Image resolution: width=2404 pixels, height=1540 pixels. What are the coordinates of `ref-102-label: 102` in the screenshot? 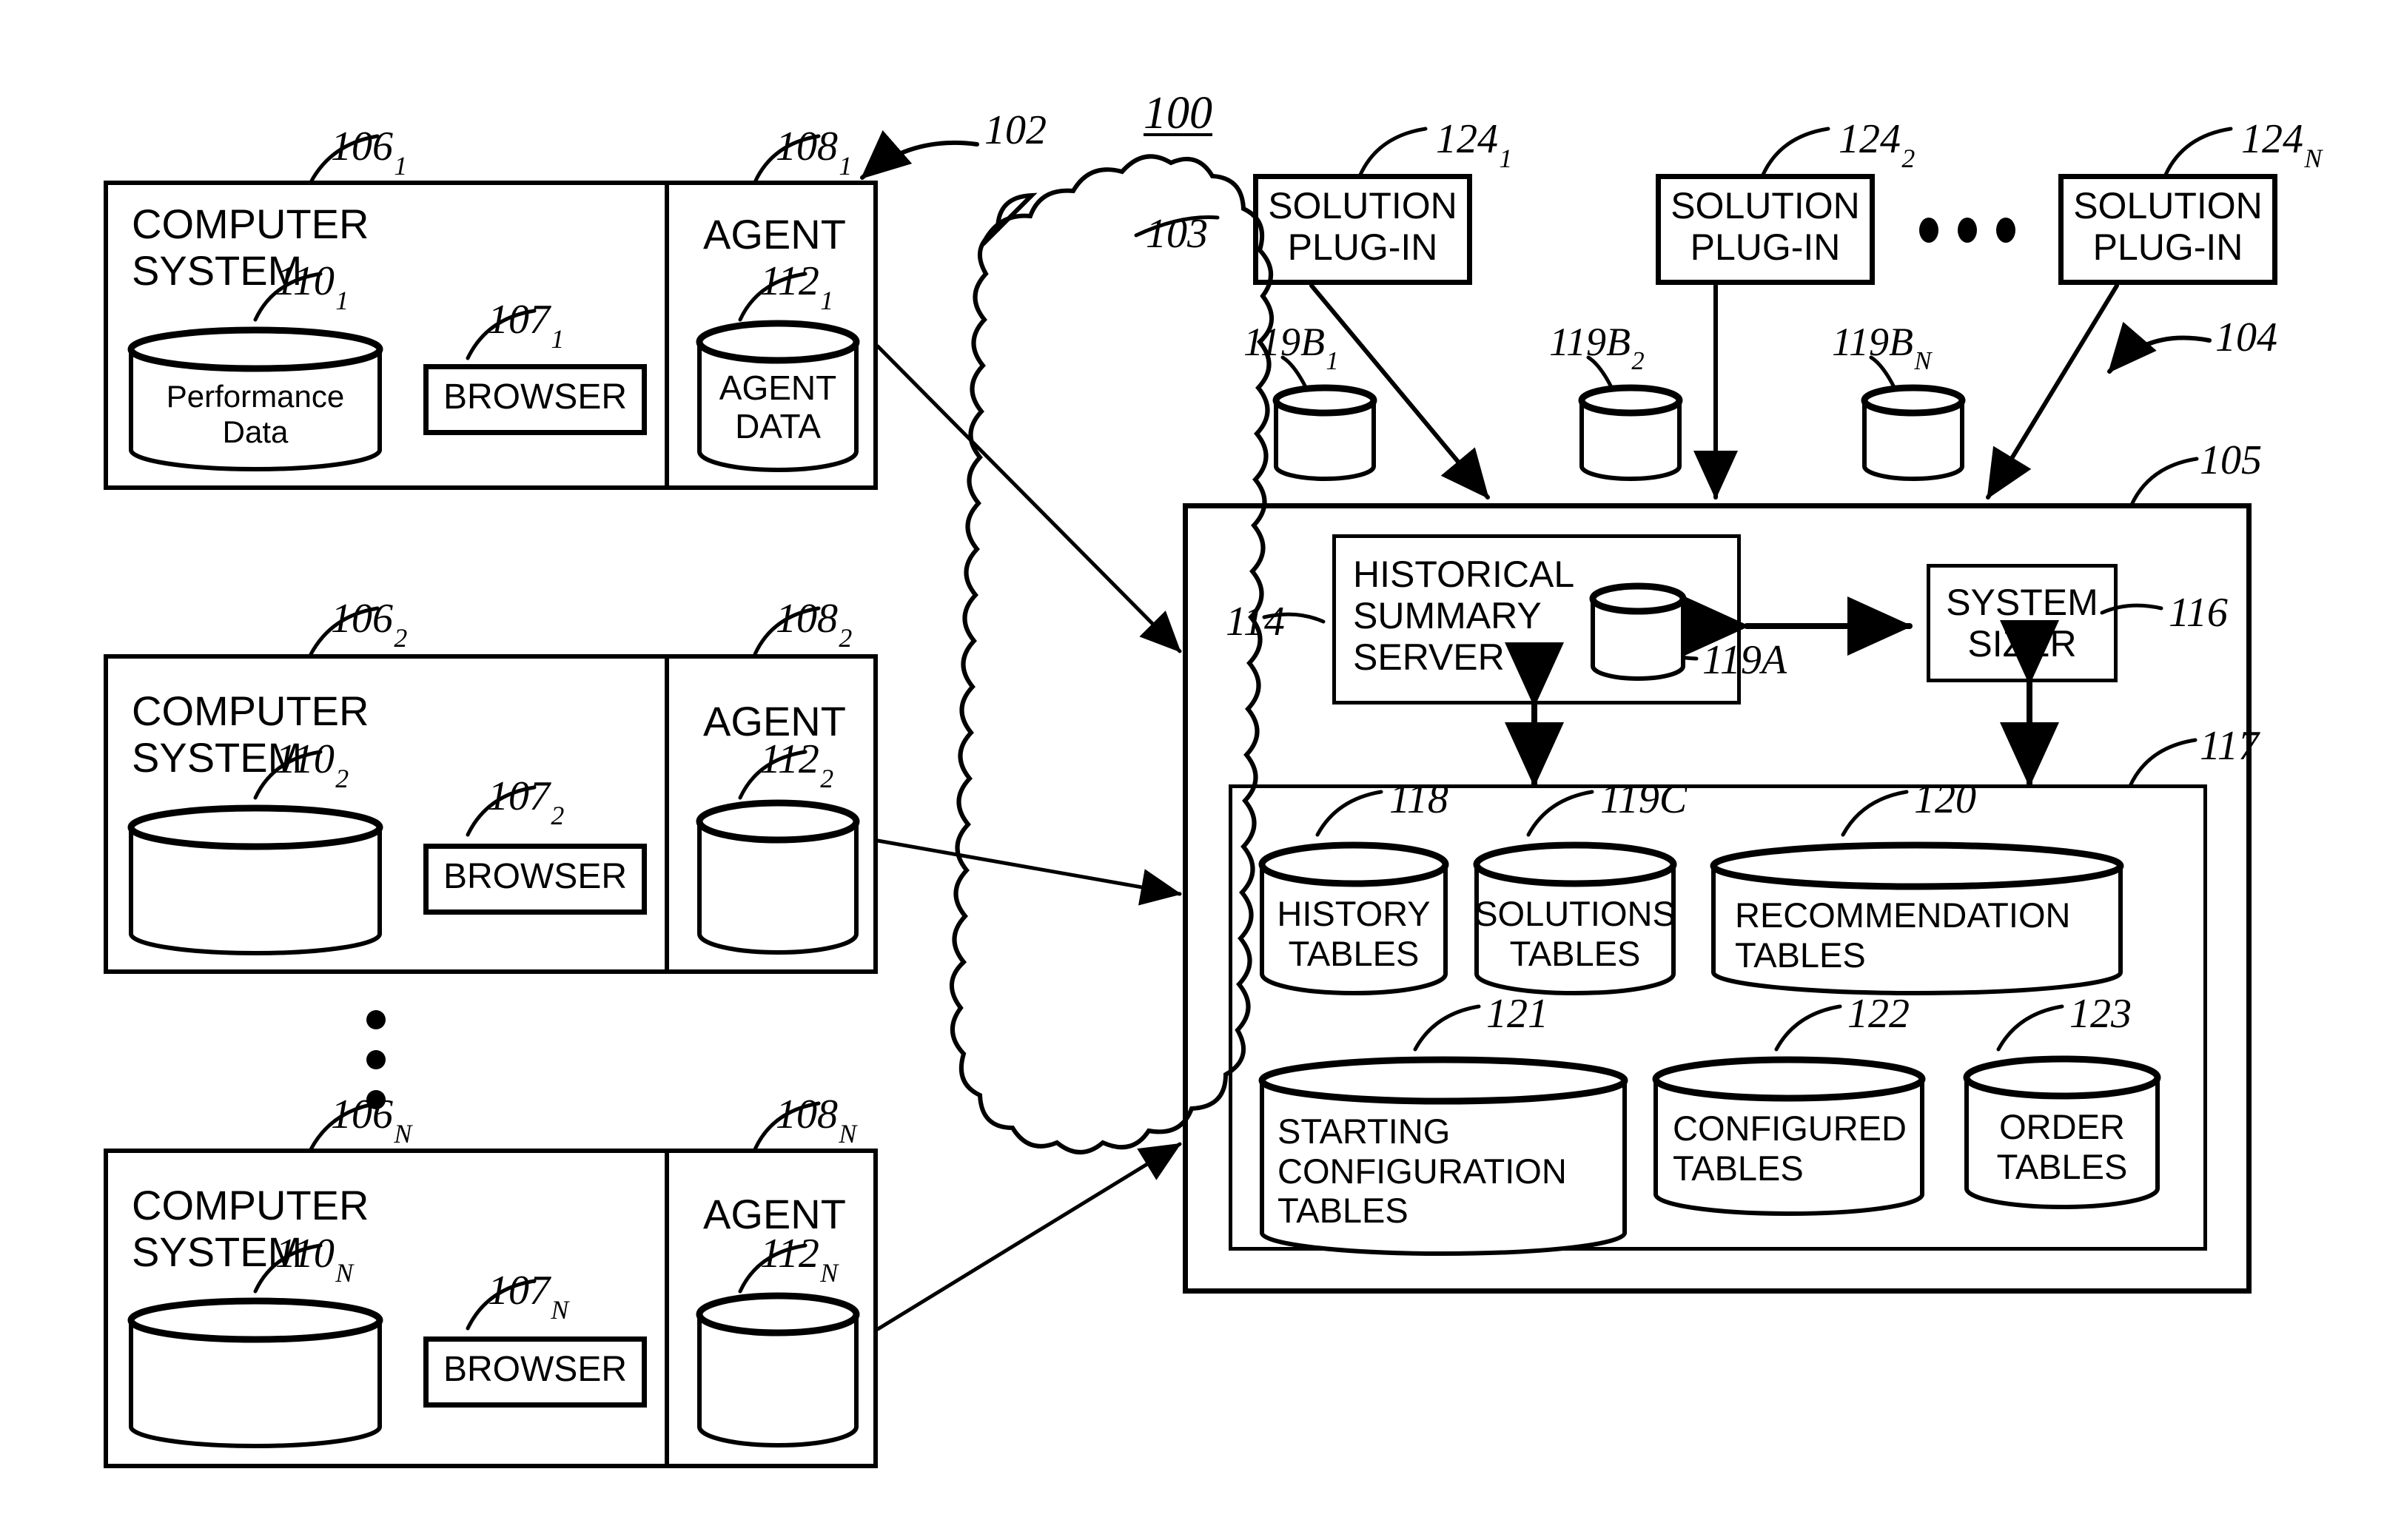 It's located at (1015, 130).